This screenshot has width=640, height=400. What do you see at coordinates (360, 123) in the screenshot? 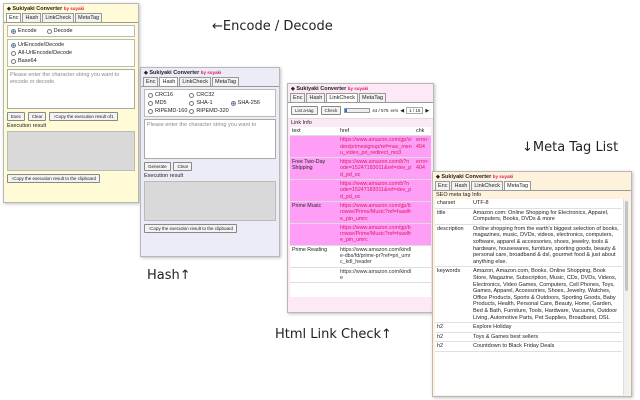
I see `link-info-label: Link Info` at bounding box center [360, 123].